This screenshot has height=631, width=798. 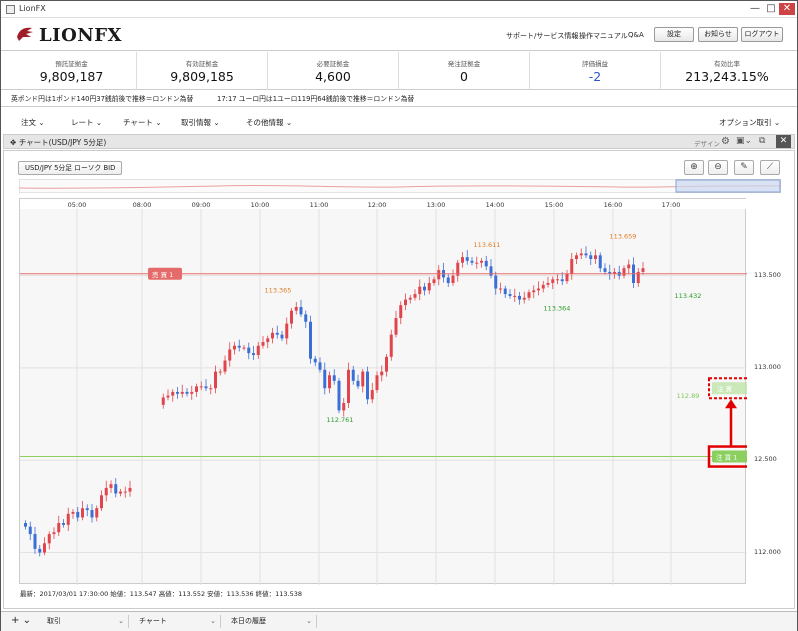 I want to click on drag-arrow-head, so click(x=731, y=404).